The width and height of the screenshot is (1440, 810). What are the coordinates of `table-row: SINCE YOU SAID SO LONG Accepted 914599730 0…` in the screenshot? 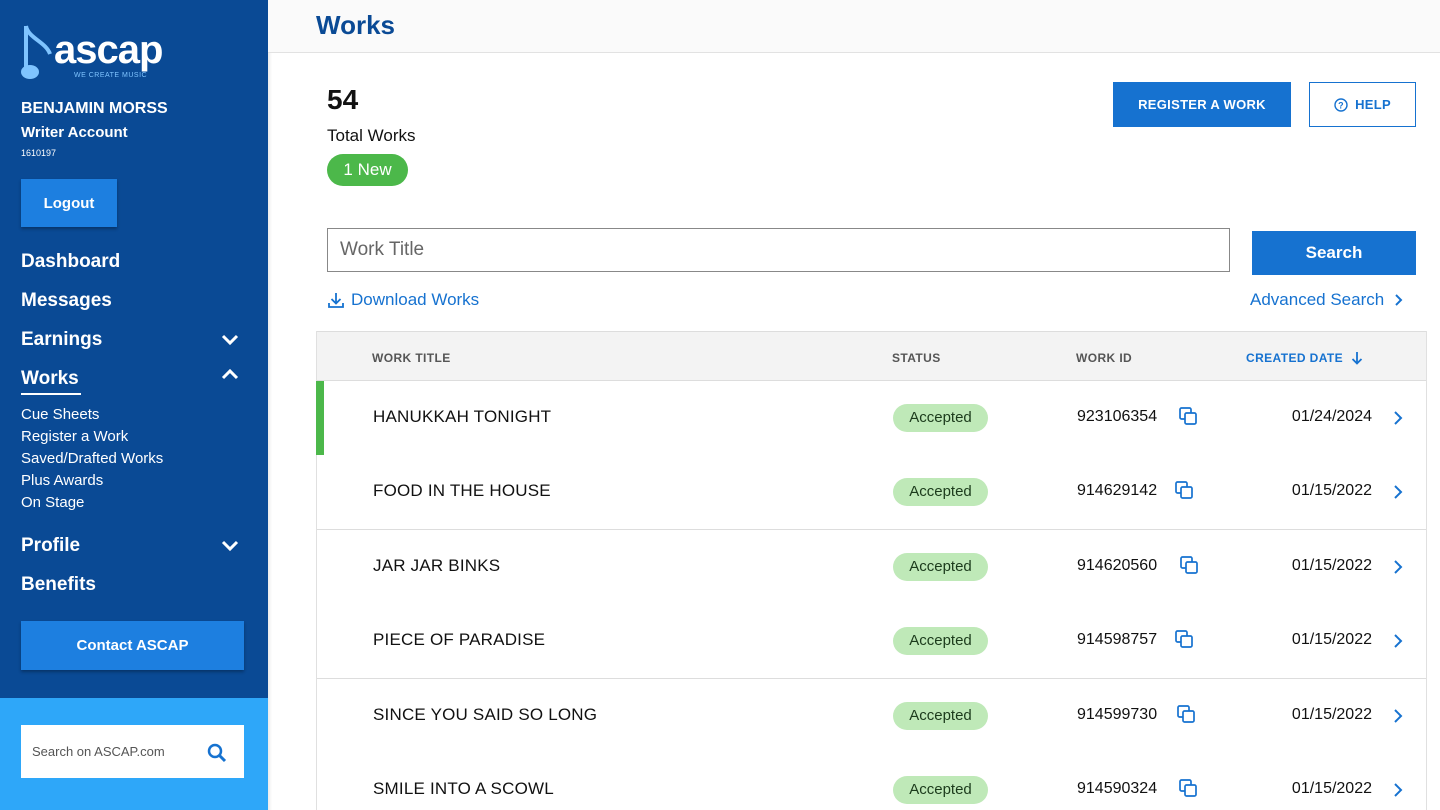 It's located at (871, 716).